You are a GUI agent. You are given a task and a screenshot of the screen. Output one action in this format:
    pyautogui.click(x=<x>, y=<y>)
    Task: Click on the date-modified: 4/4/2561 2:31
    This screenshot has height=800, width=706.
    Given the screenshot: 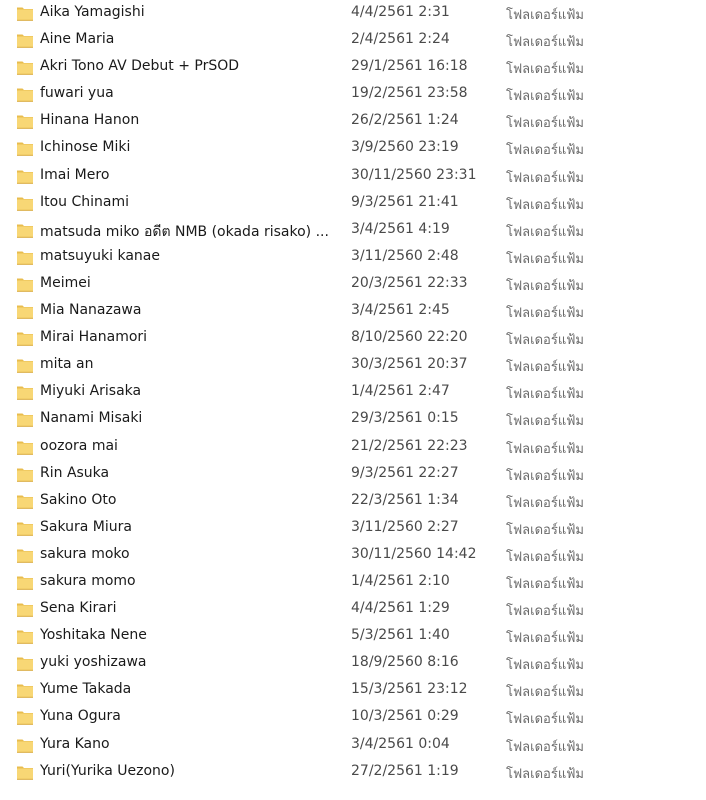 What is the action you would take?
    pyautogui.click(x=400, y=12)
    